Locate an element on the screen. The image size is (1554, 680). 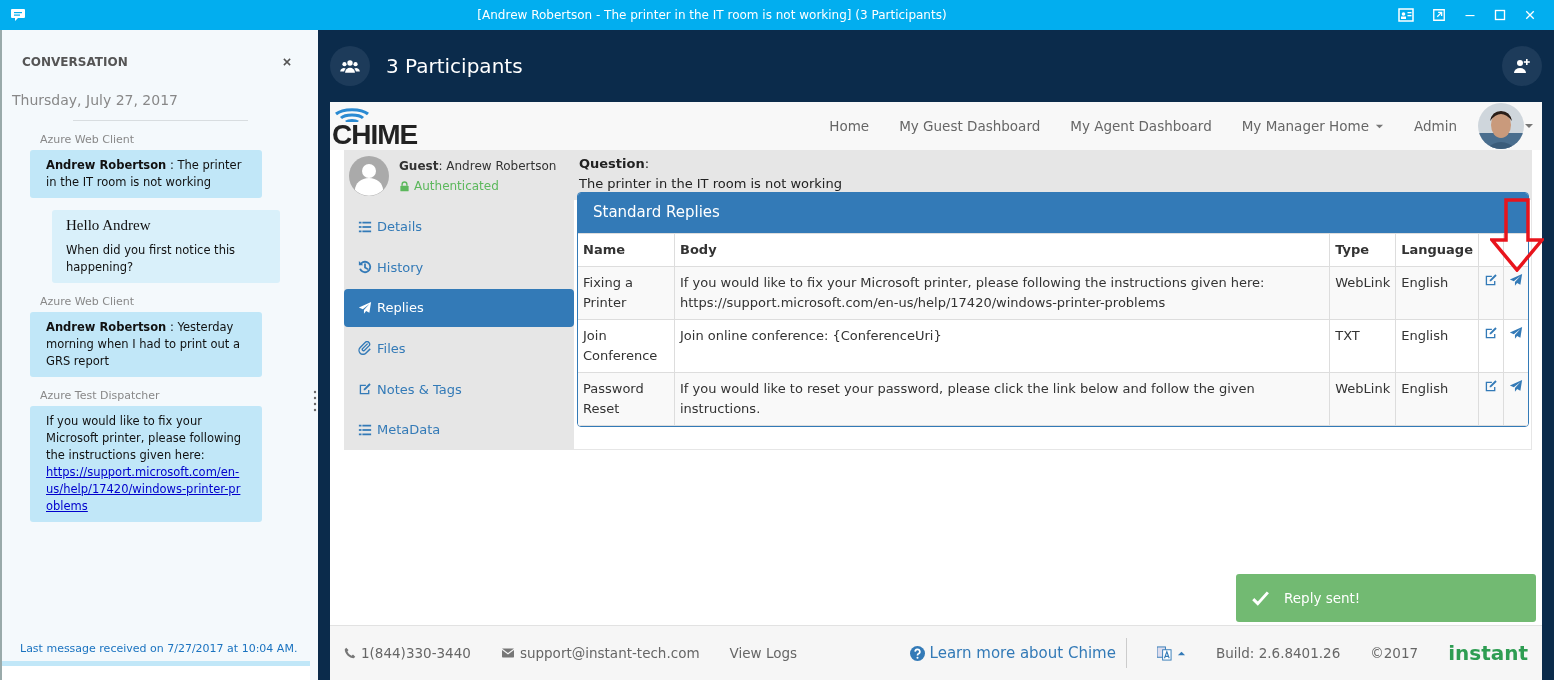
conversation-date: Thursday, July 27, 2017 is located at coordinates (95, 99).